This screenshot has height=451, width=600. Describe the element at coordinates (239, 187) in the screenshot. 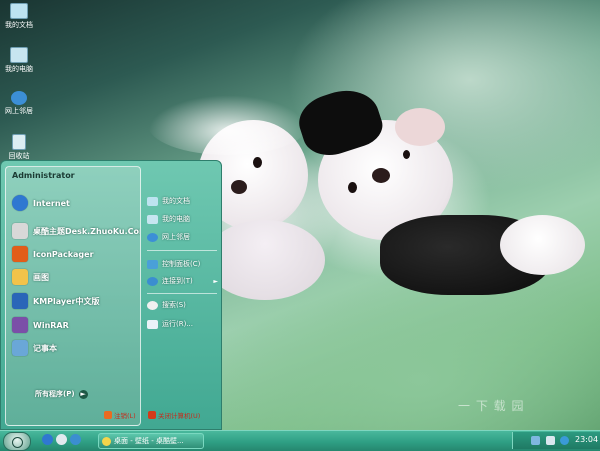

I see `left-bear-nose` at that location.